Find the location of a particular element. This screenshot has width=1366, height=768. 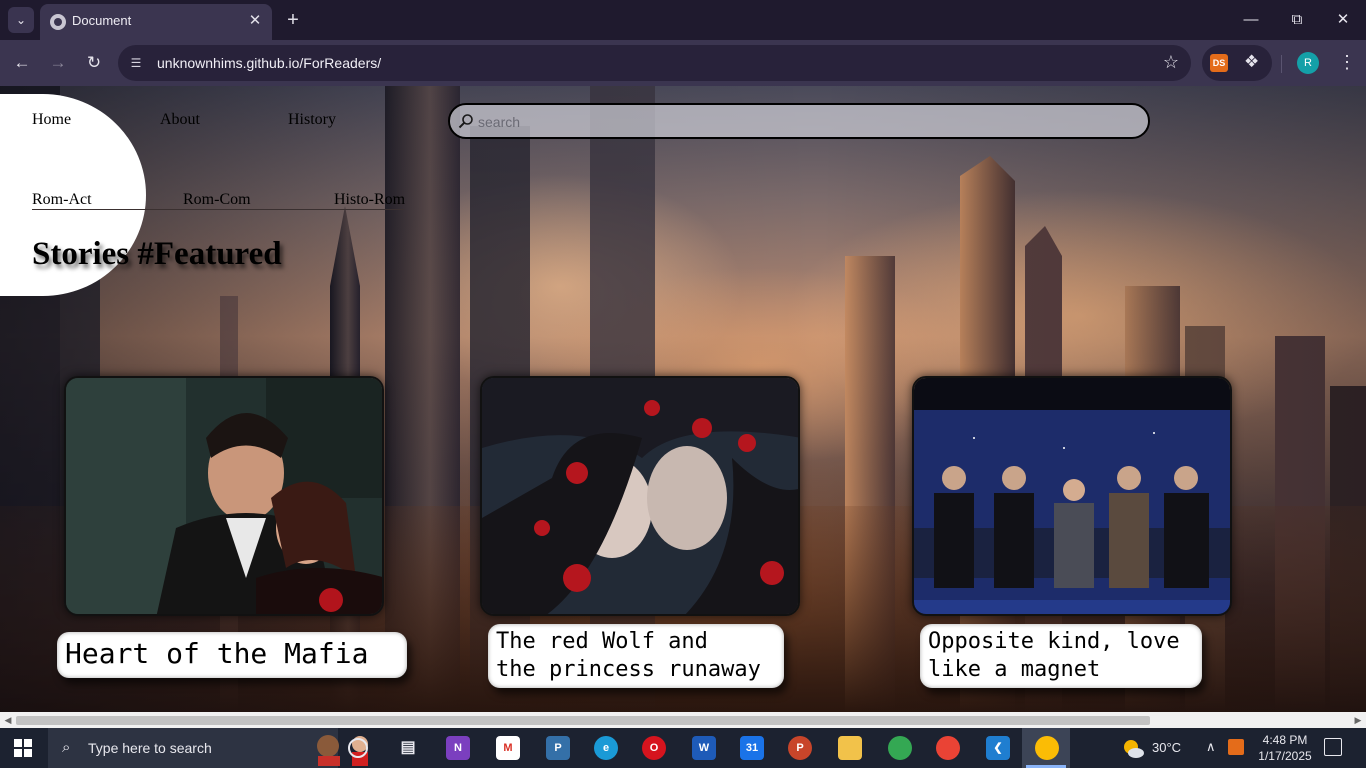

chrome-active-icon is located at coordinates (1047, 748).